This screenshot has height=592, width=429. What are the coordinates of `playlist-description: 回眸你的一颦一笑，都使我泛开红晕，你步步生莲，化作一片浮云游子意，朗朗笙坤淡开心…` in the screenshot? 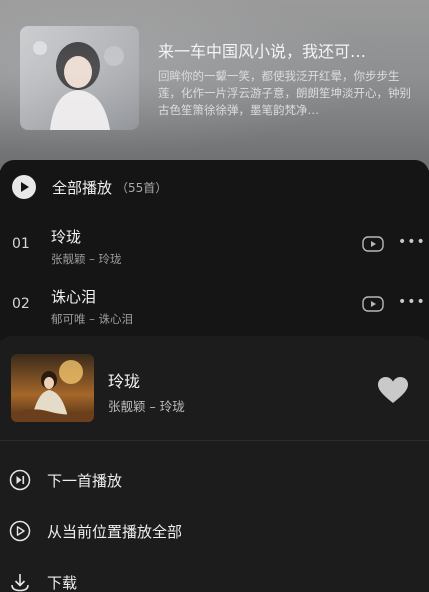 It's located at (289, 95).